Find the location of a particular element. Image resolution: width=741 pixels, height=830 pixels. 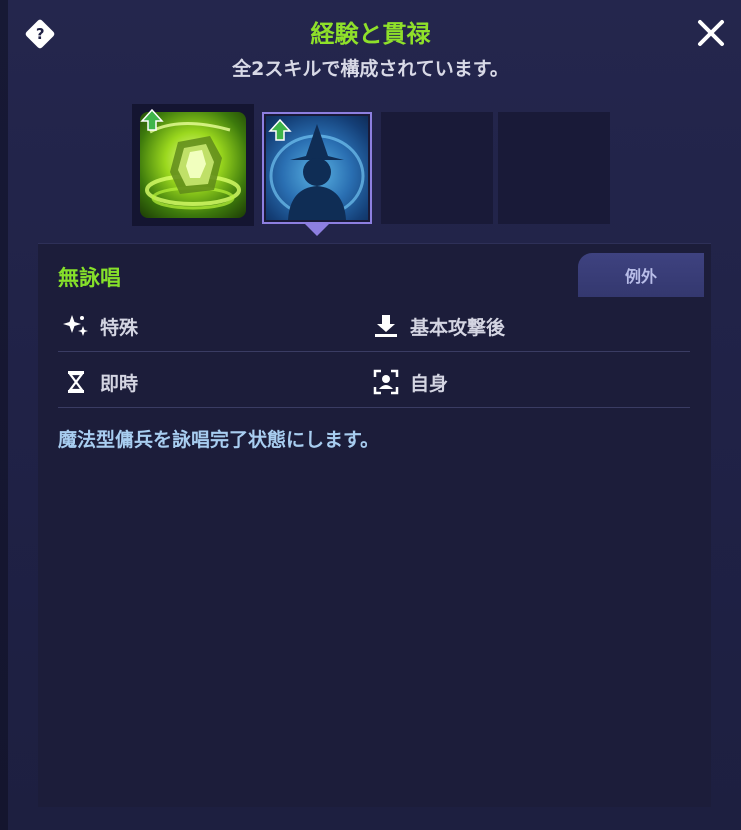

skill-target-label: 自身 is located at coordinates (429, 383).